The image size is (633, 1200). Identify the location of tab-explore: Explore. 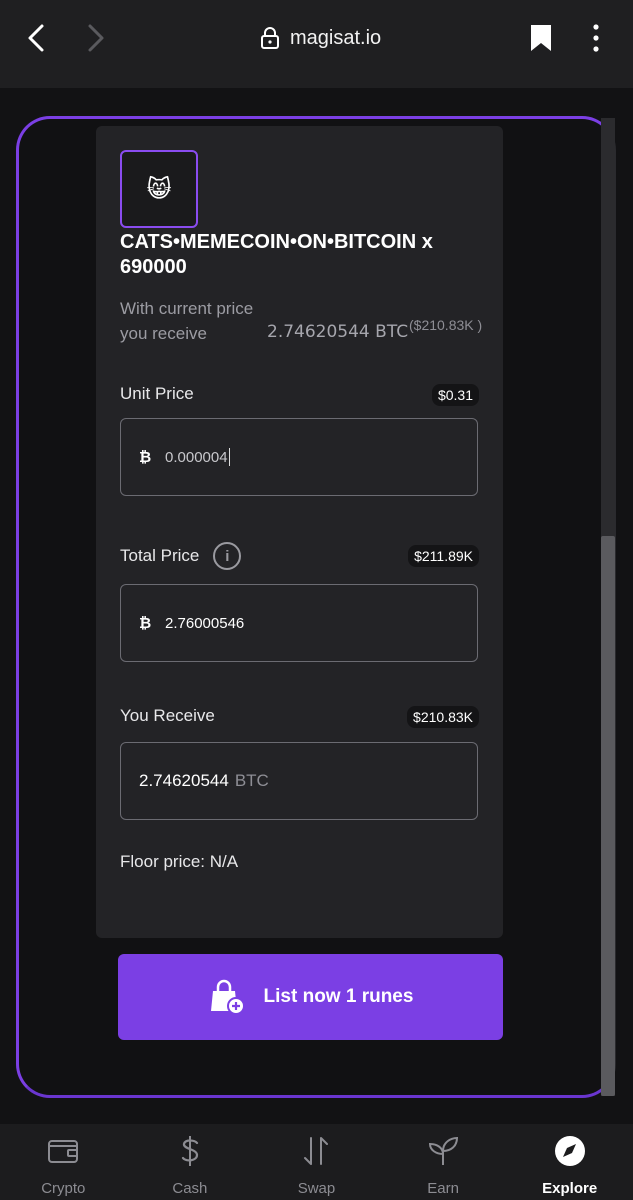
(569, 1162).